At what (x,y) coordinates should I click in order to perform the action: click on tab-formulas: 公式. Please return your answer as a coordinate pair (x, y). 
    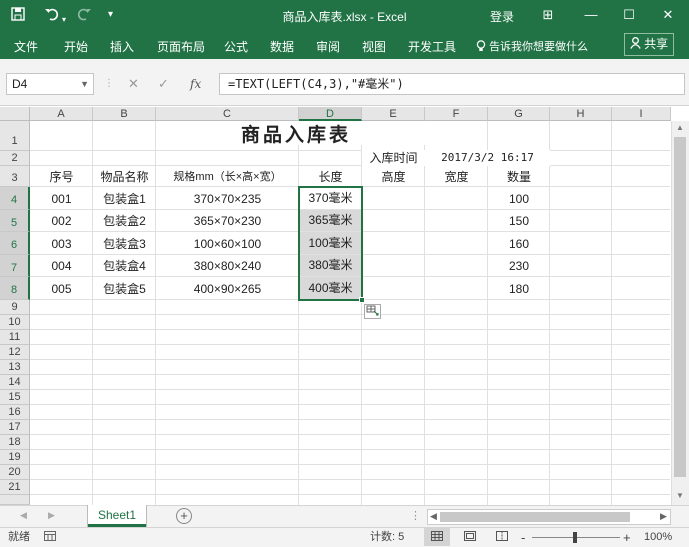
    Looking at the image, I should click on (236, 46).